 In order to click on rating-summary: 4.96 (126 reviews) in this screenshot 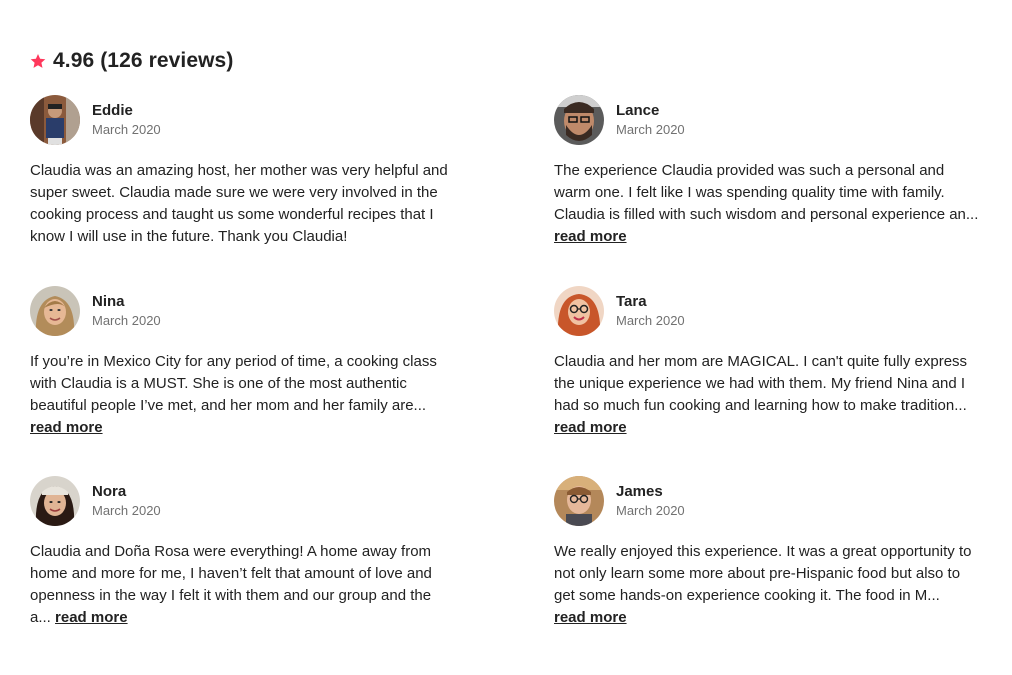, I will do `click(131, 61)`.